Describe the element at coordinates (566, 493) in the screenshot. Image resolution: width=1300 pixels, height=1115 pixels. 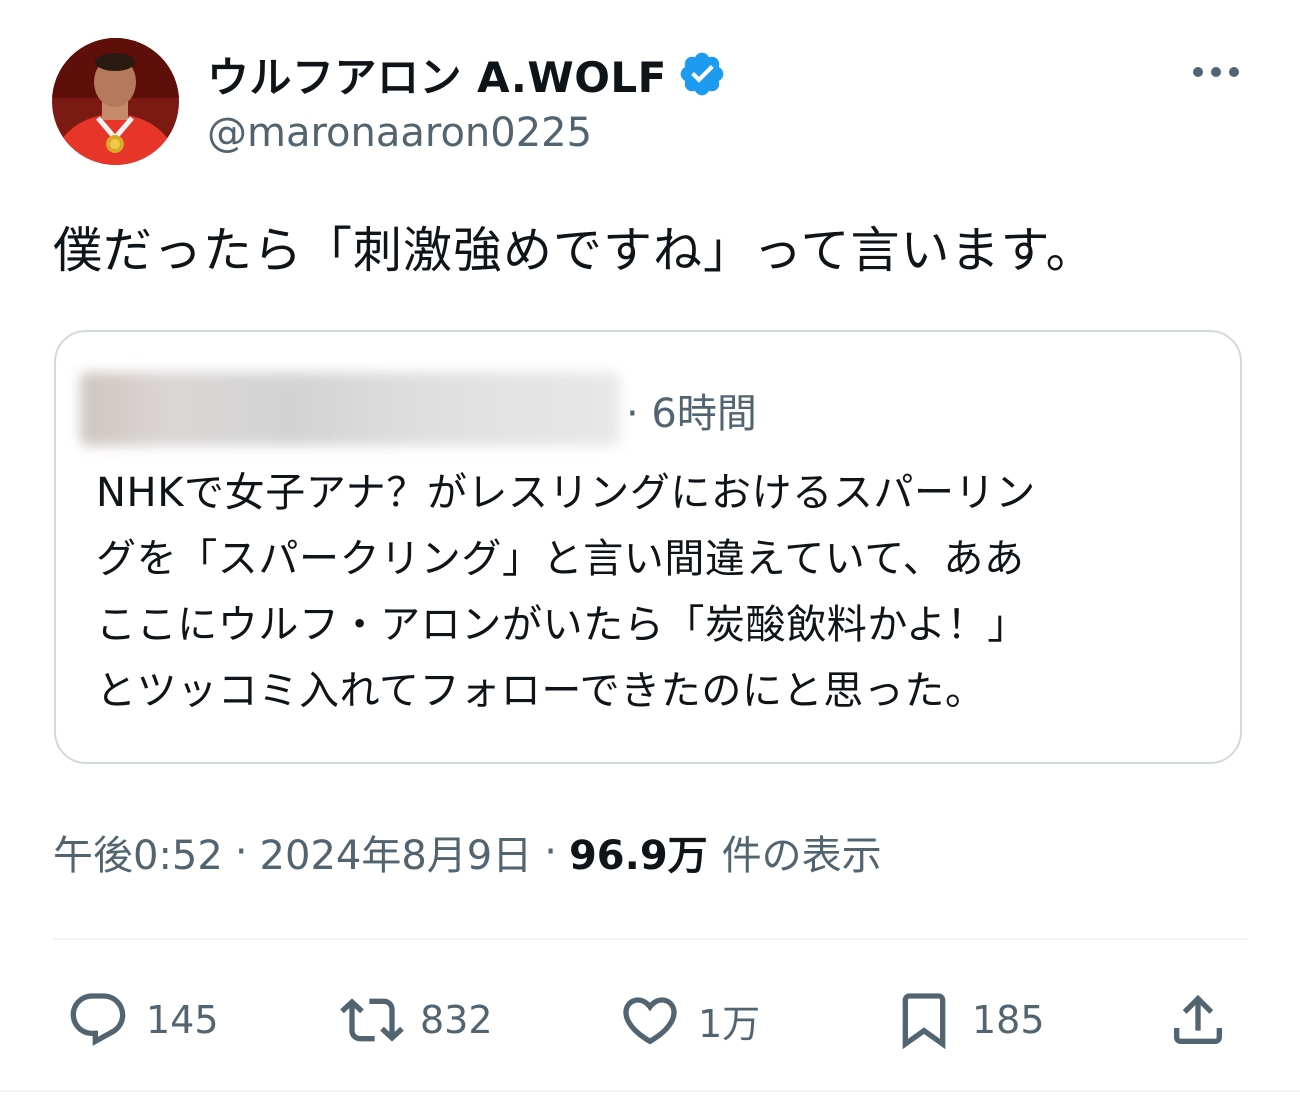
I see `quote-text-line: NHKで女子アナ？がレスリングにおけるスパーリン` at that location.